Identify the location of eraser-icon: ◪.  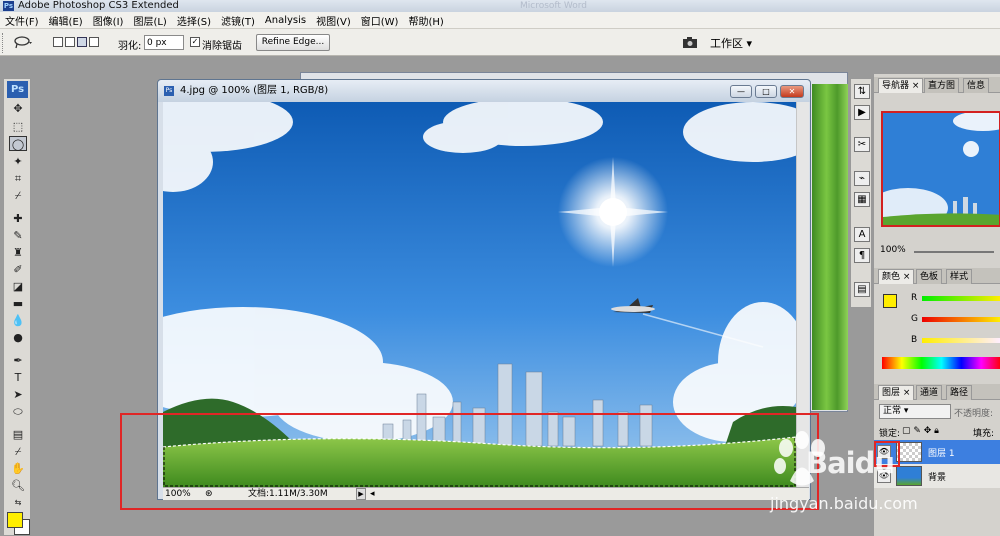
(18, 286).